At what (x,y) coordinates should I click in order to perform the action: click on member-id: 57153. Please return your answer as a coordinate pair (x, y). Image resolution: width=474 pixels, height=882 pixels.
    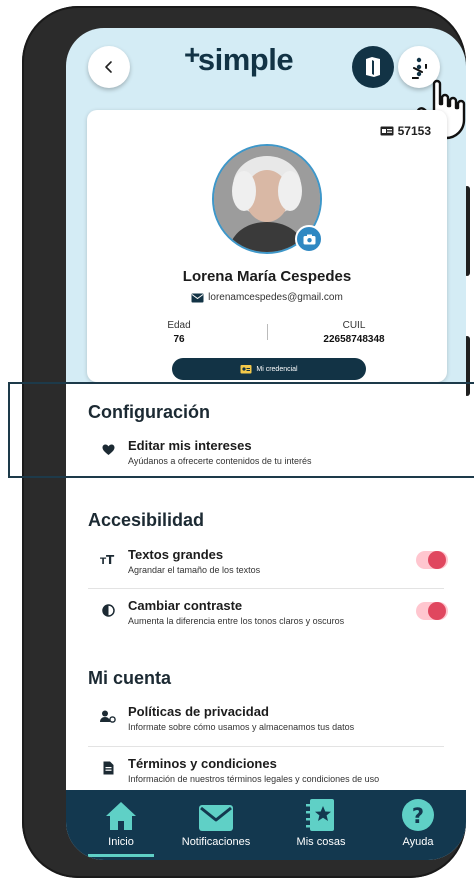
    Looking at the image, I should click on (405, 131).